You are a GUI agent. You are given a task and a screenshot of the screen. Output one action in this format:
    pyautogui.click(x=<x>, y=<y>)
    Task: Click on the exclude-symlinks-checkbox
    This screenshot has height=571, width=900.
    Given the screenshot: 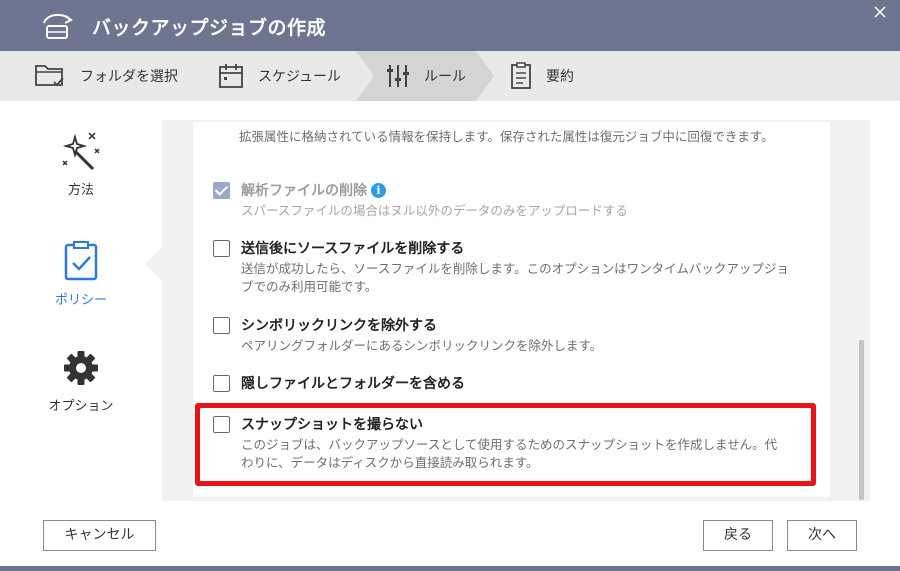 What is the action you would take?
    pyautogui.click(x=221, y=325)
    